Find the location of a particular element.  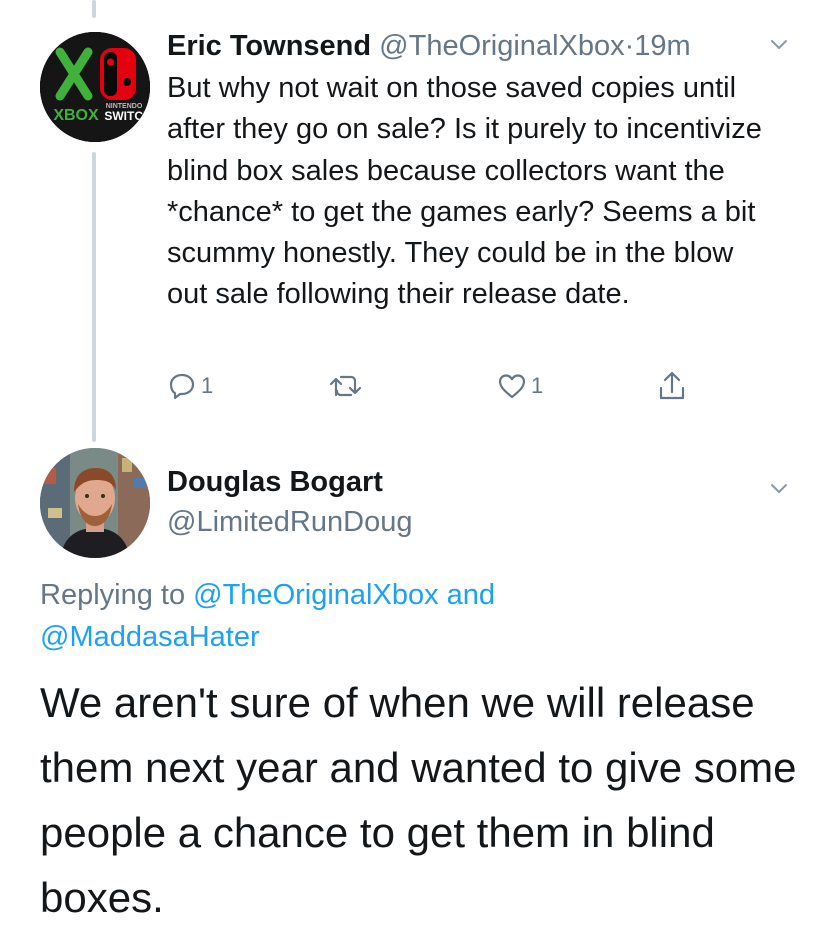

avatar-left-text: XBOX is located at coordinates (76, 115).